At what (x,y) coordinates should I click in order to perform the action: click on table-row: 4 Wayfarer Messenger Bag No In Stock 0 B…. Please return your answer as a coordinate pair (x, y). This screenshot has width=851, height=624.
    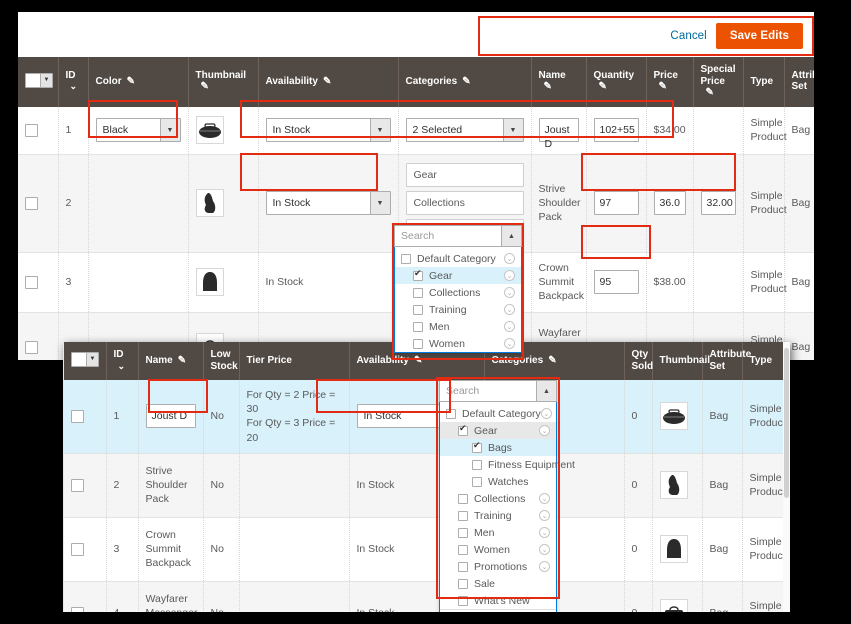
    Looking at the image, I should click on (427, 596).